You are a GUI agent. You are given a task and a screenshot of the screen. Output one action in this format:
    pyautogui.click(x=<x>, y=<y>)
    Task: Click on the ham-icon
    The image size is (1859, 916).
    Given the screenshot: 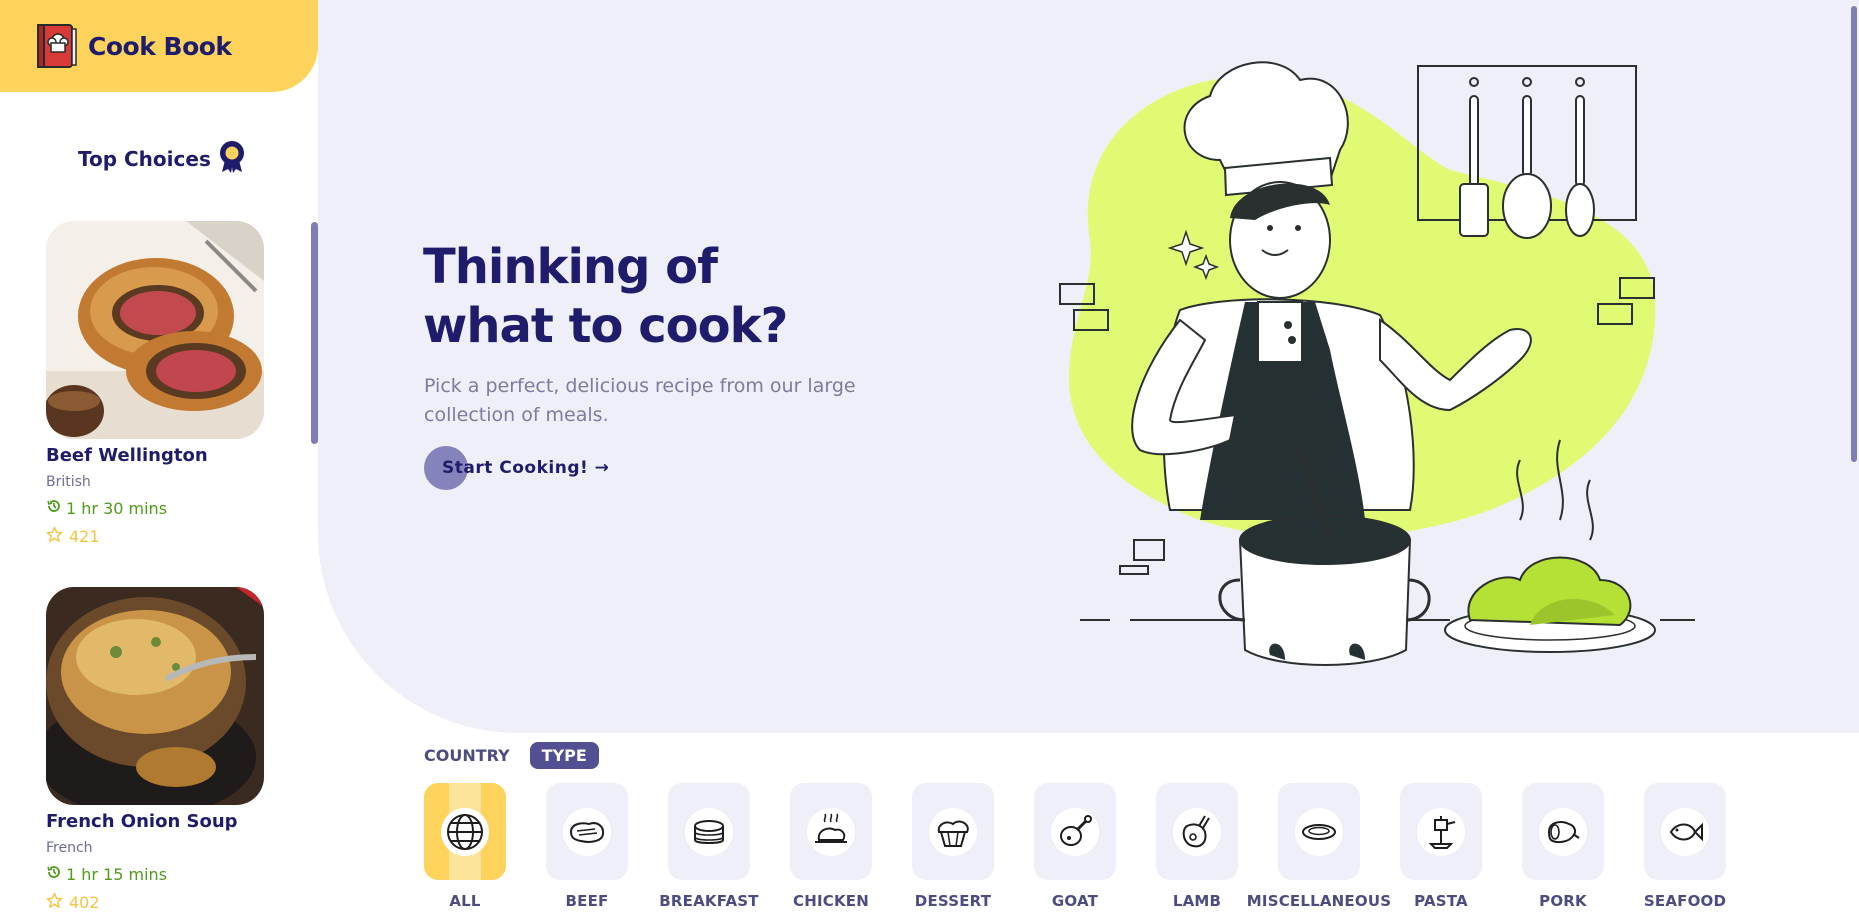 What is the action you would take?
    pyautogui.click(x=1563, y=831)
    